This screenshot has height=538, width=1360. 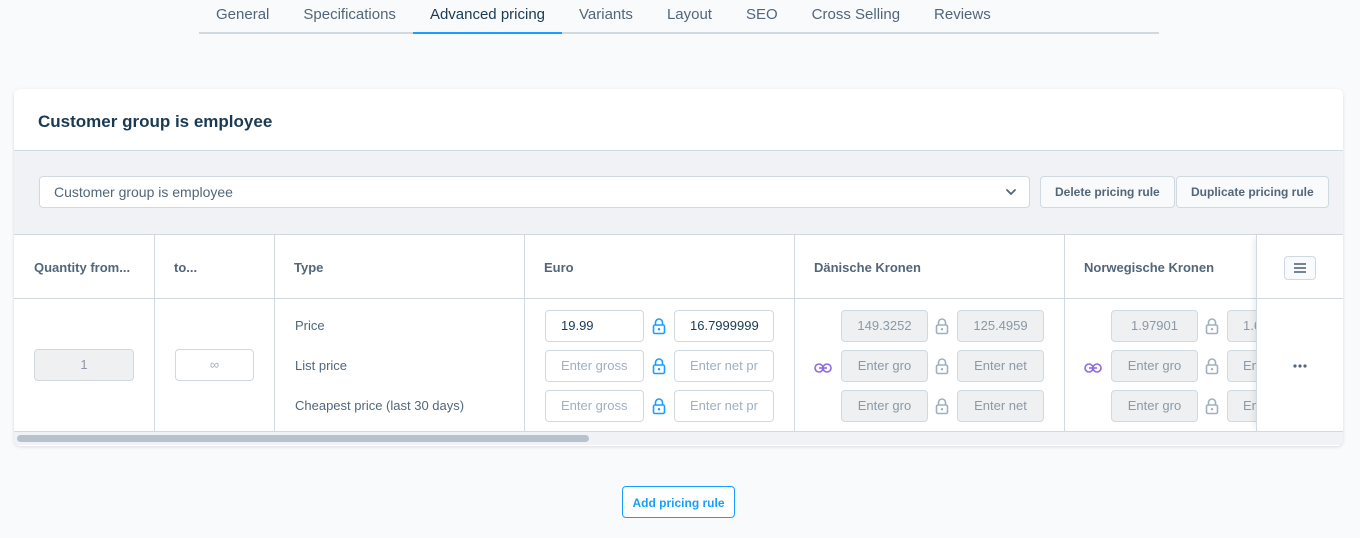 What do you see at coordinates (214, 365) in the screenshot?
I see `quantity-to-input: ∞` at bounding box center [214, 365].